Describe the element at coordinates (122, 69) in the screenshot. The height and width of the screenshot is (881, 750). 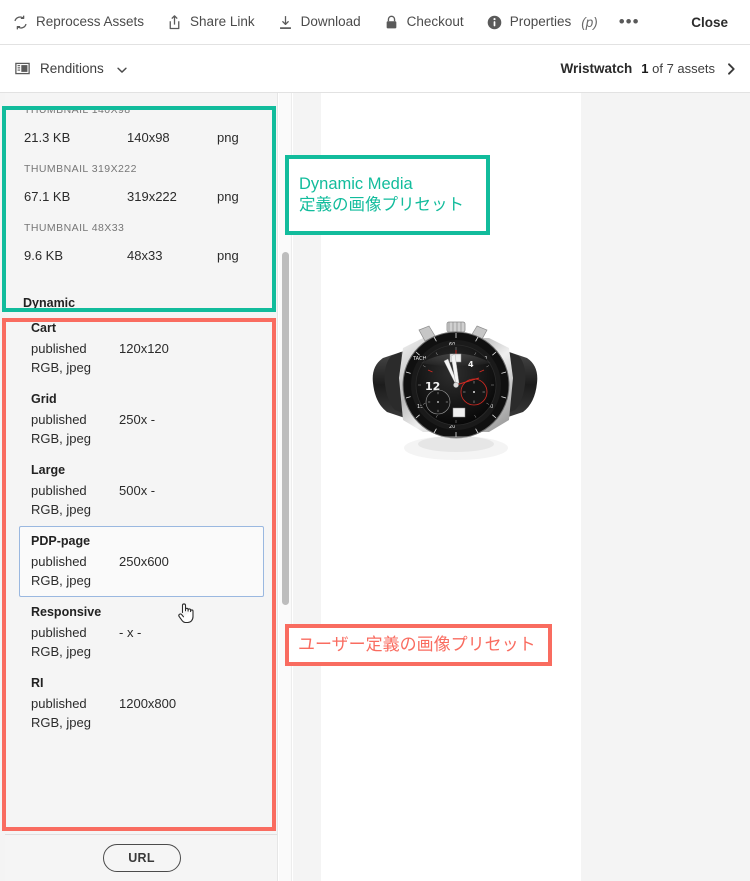
I see `chevron-down-icon` at that location.